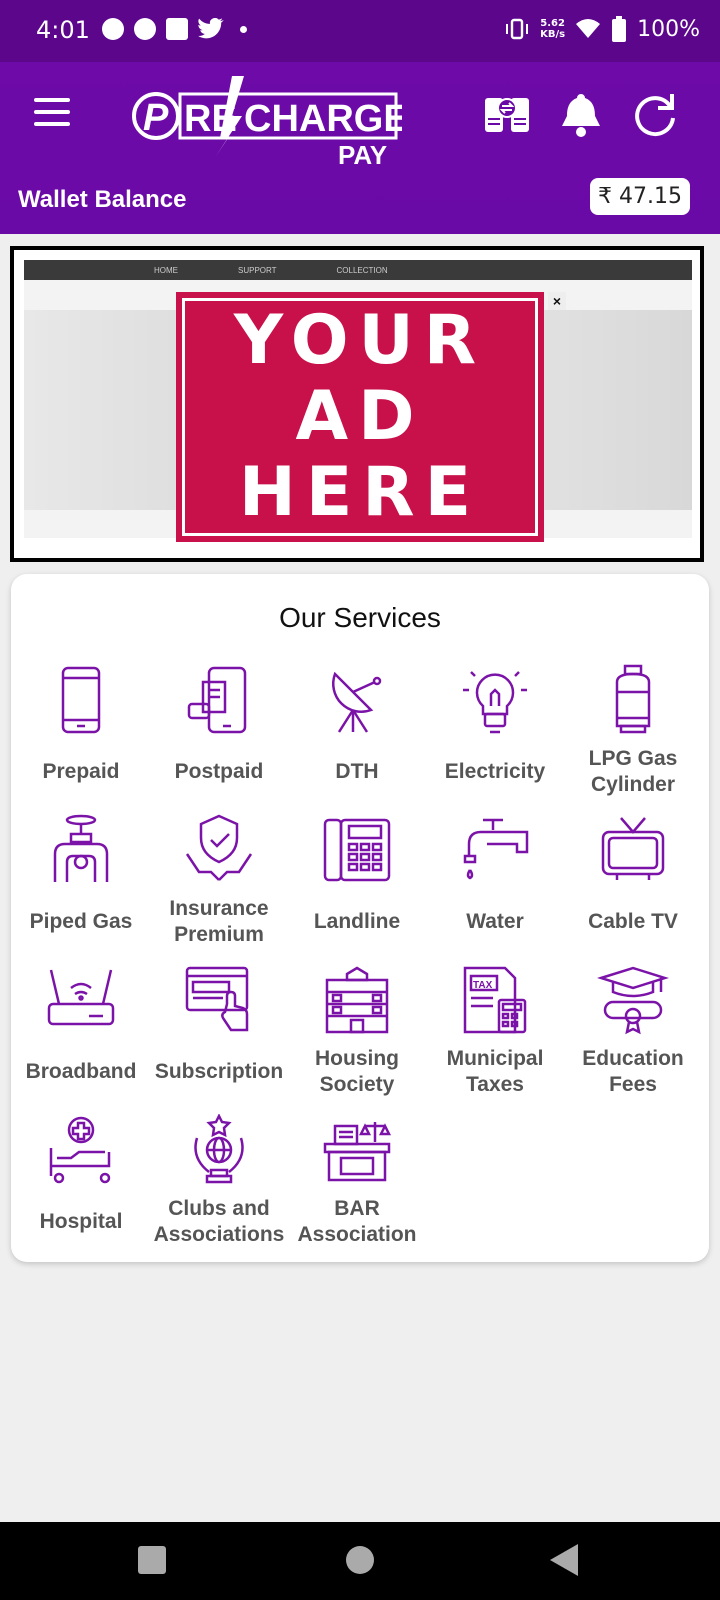  What do you see at coordinates (668, 29) in the screenshot?
I see `battery-percent: 100%` at bounding box center [668, 29].